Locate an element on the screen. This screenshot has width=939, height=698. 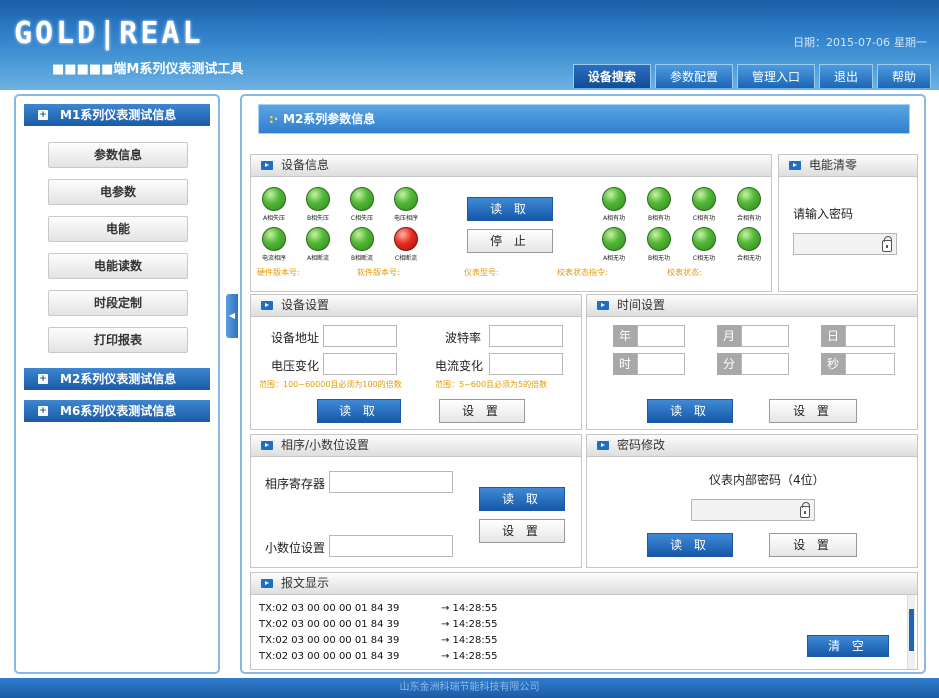
nav-help: 帮助 is located at coordinates (903, 76).